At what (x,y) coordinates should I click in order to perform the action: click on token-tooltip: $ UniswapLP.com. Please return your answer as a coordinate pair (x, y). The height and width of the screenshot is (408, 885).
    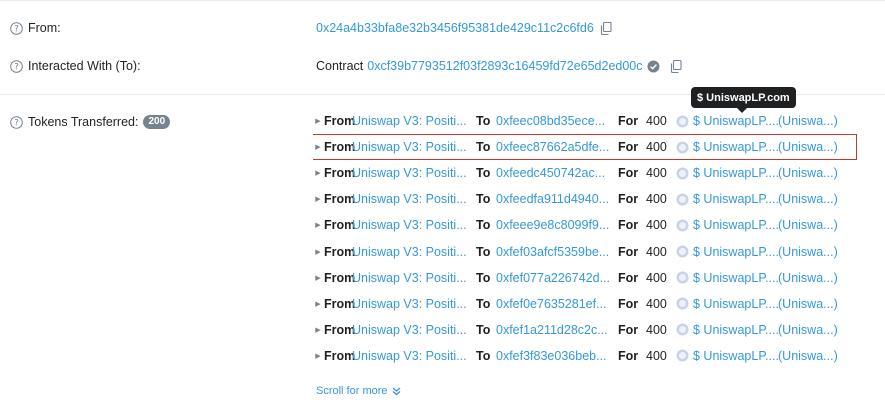
    Looking at the image, I should click on (743, 100).